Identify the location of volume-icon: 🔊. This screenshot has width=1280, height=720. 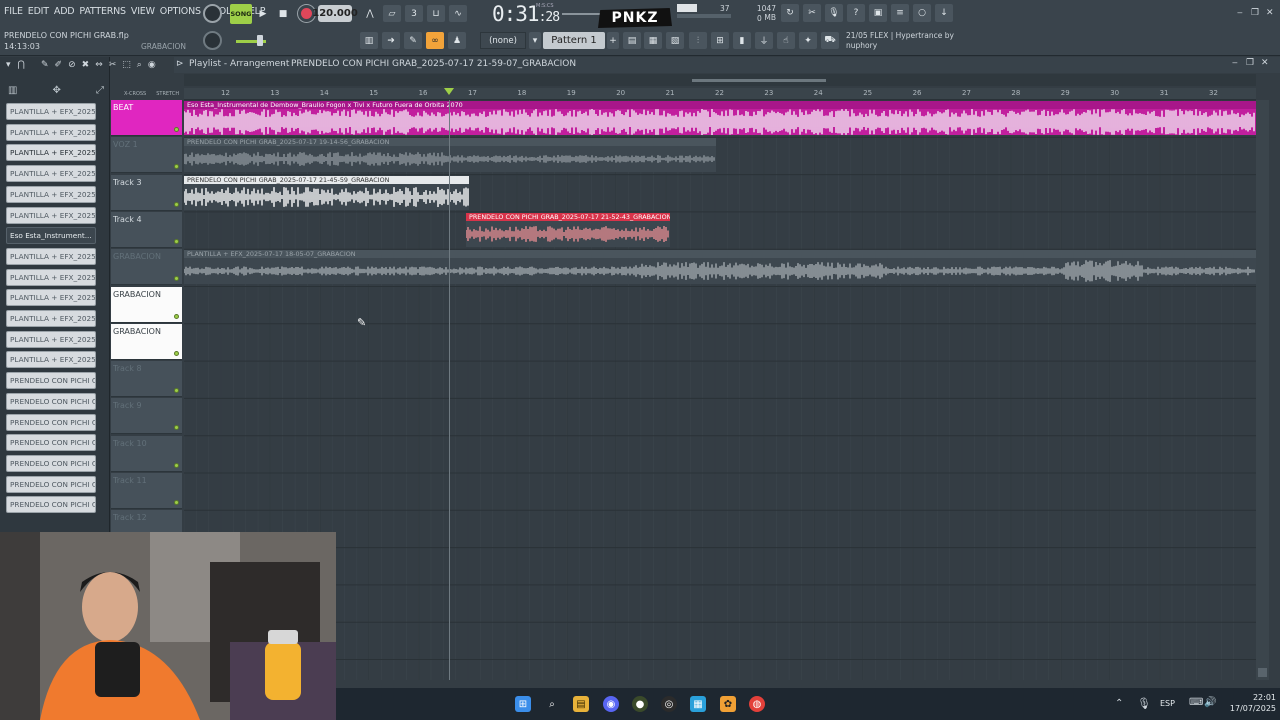
(1210, 702).